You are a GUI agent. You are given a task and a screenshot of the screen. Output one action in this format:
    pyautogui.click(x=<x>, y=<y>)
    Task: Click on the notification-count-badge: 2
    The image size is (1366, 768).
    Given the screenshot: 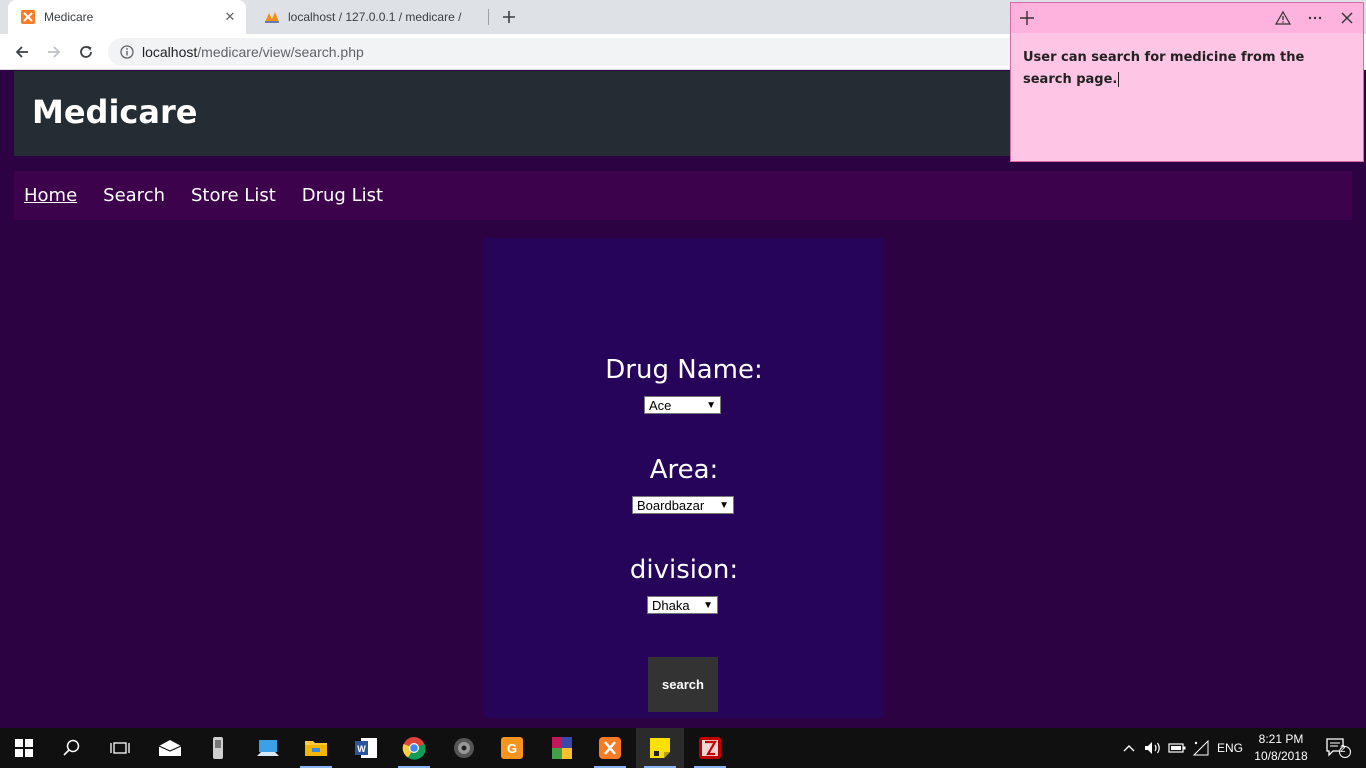 What is the action you would take?
    pyautogui.click(x=1343, y=749)
    